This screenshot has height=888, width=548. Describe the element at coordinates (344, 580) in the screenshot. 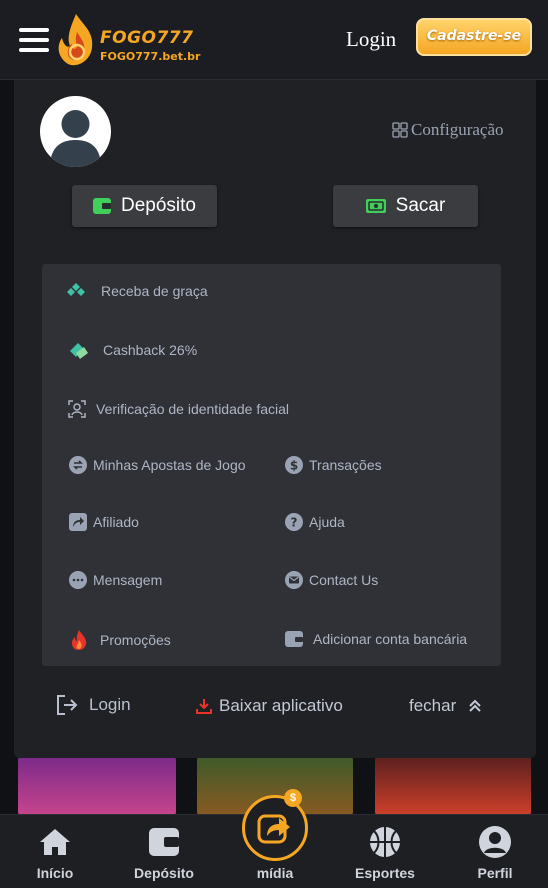

I see `menu-label: Contact Us` at that location.